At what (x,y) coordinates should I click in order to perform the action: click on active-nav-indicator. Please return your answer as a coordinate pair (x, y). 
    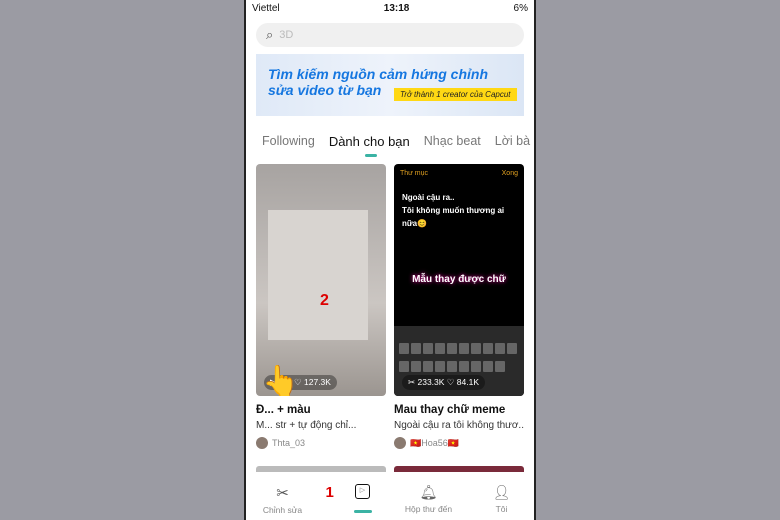
    Looking at the image, I should click on (362, 511).